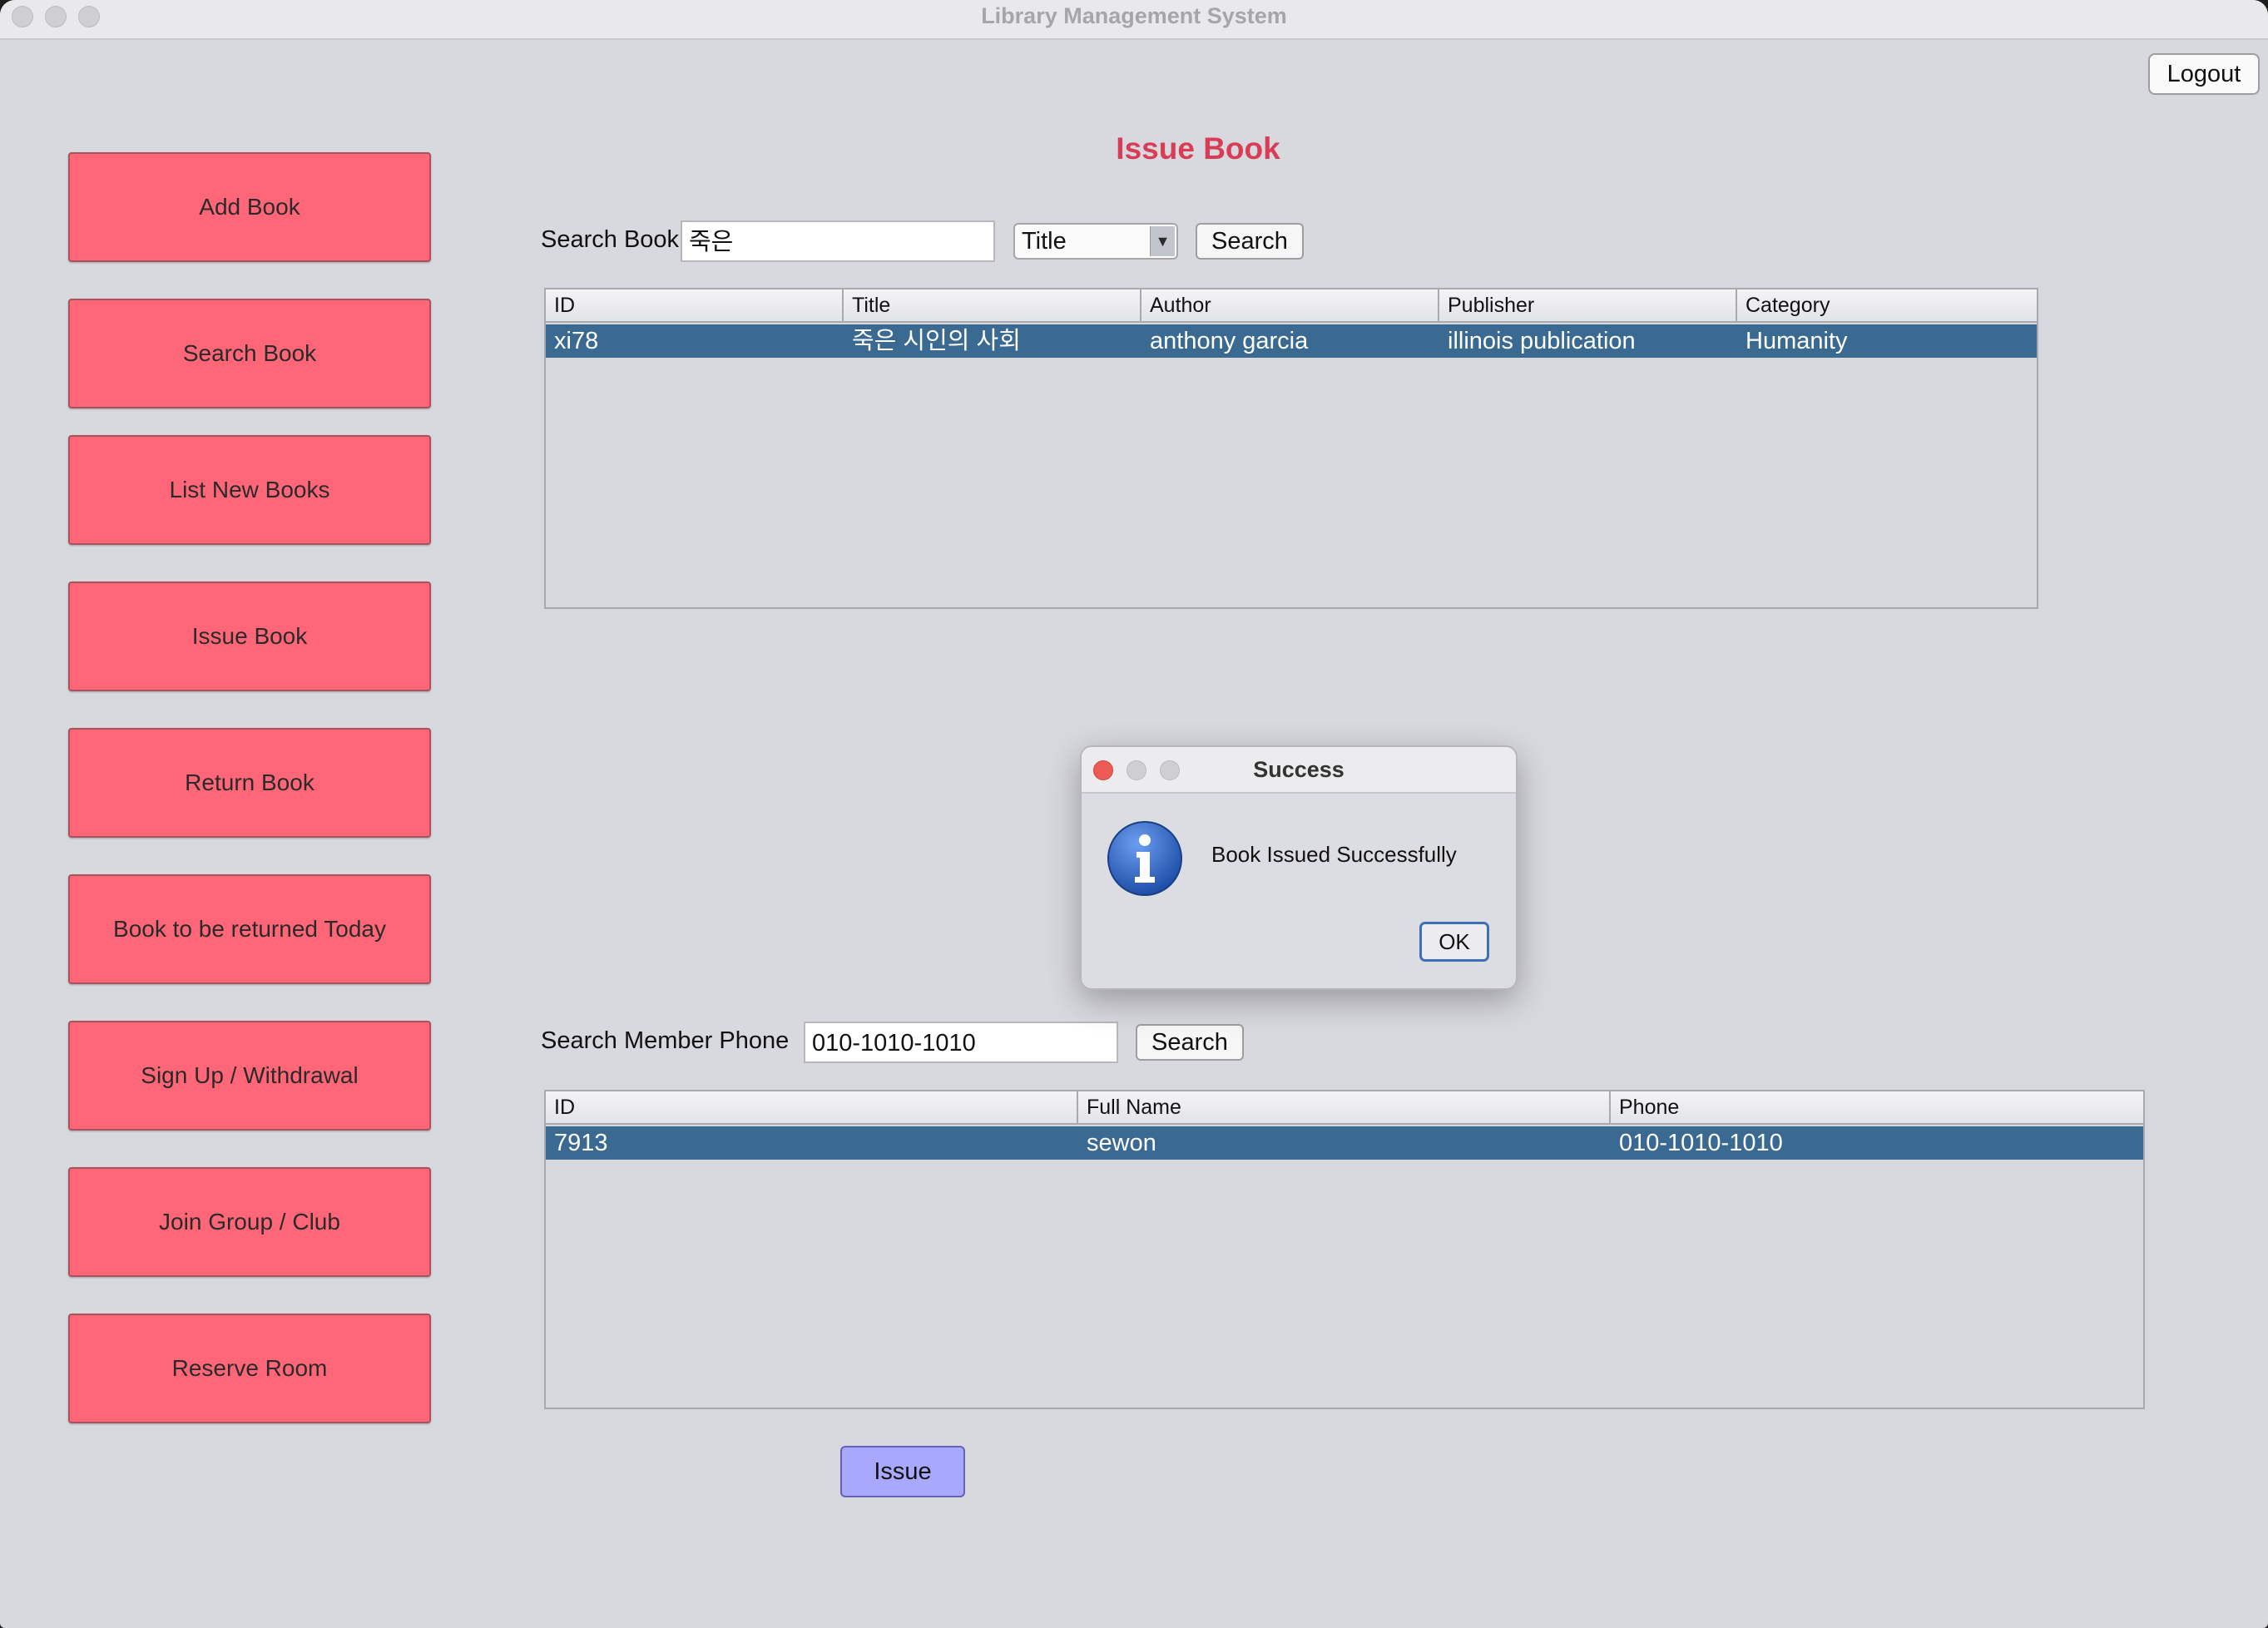  Describe the element at coordinates (249, 354) in the screenshot. I see `sidebar-item-search-book: Search Book` at that location.